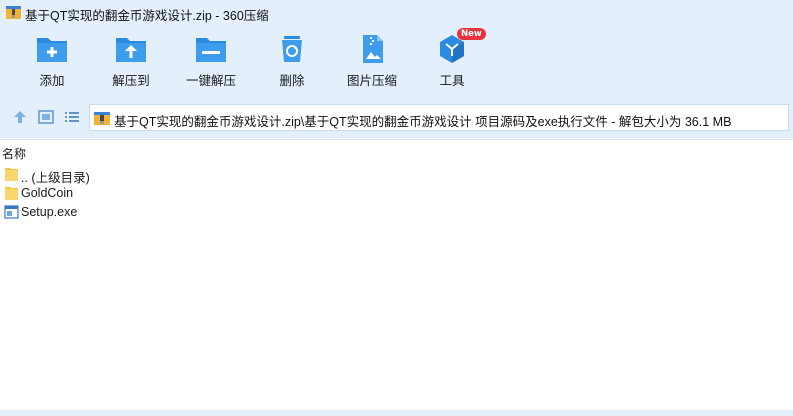 The height and width of the screenshot is (416, 793). I want to click on exe-file-icon, so click(11, 212).